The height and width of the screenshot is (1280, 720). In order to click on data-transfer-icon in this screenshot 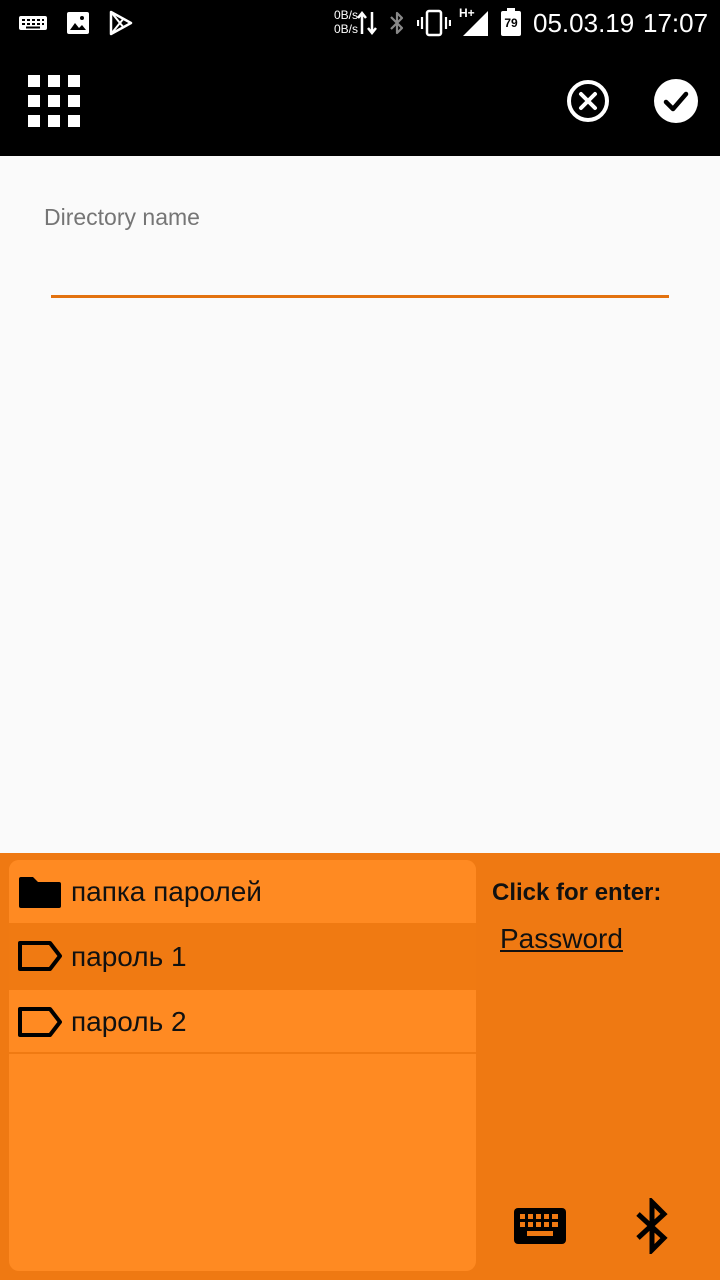, I will do `click(367, 23)`.